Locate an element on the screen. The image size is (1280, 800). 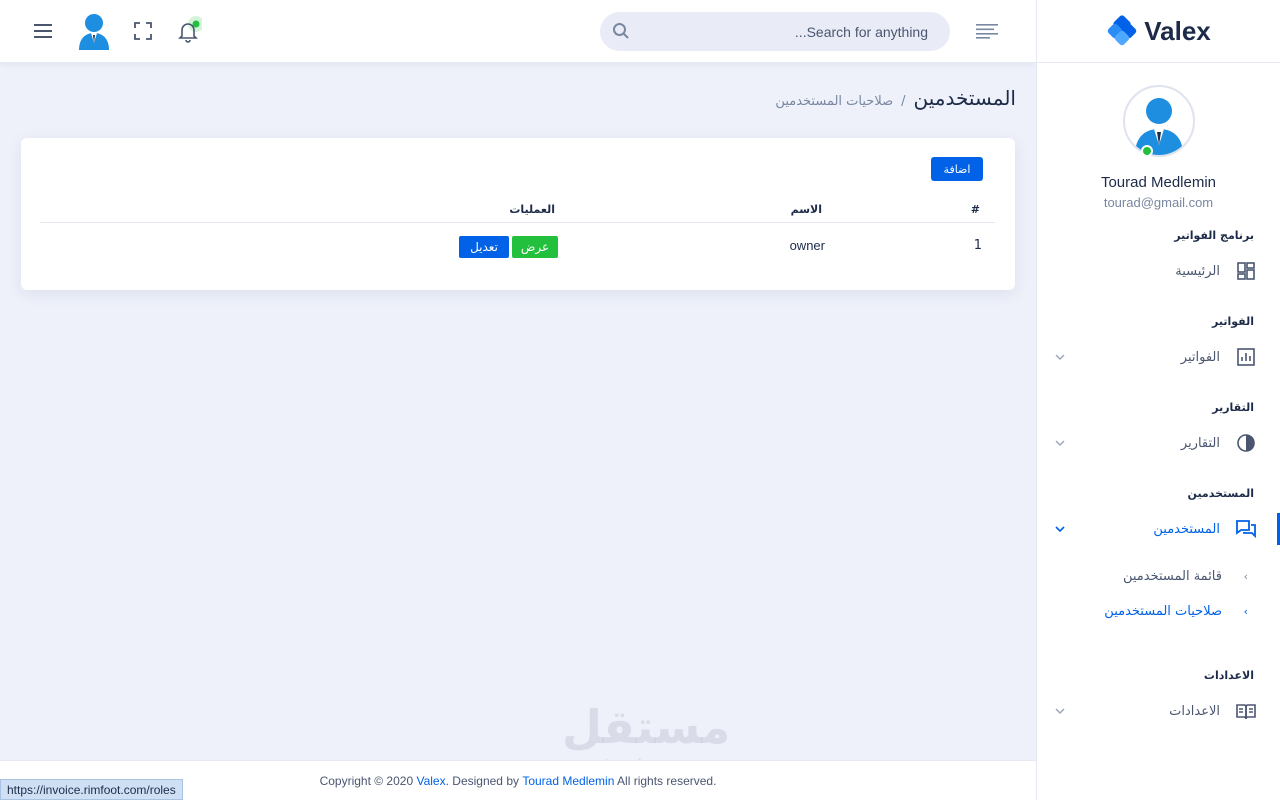
chat-icon is located at coordinates (1246, 529).